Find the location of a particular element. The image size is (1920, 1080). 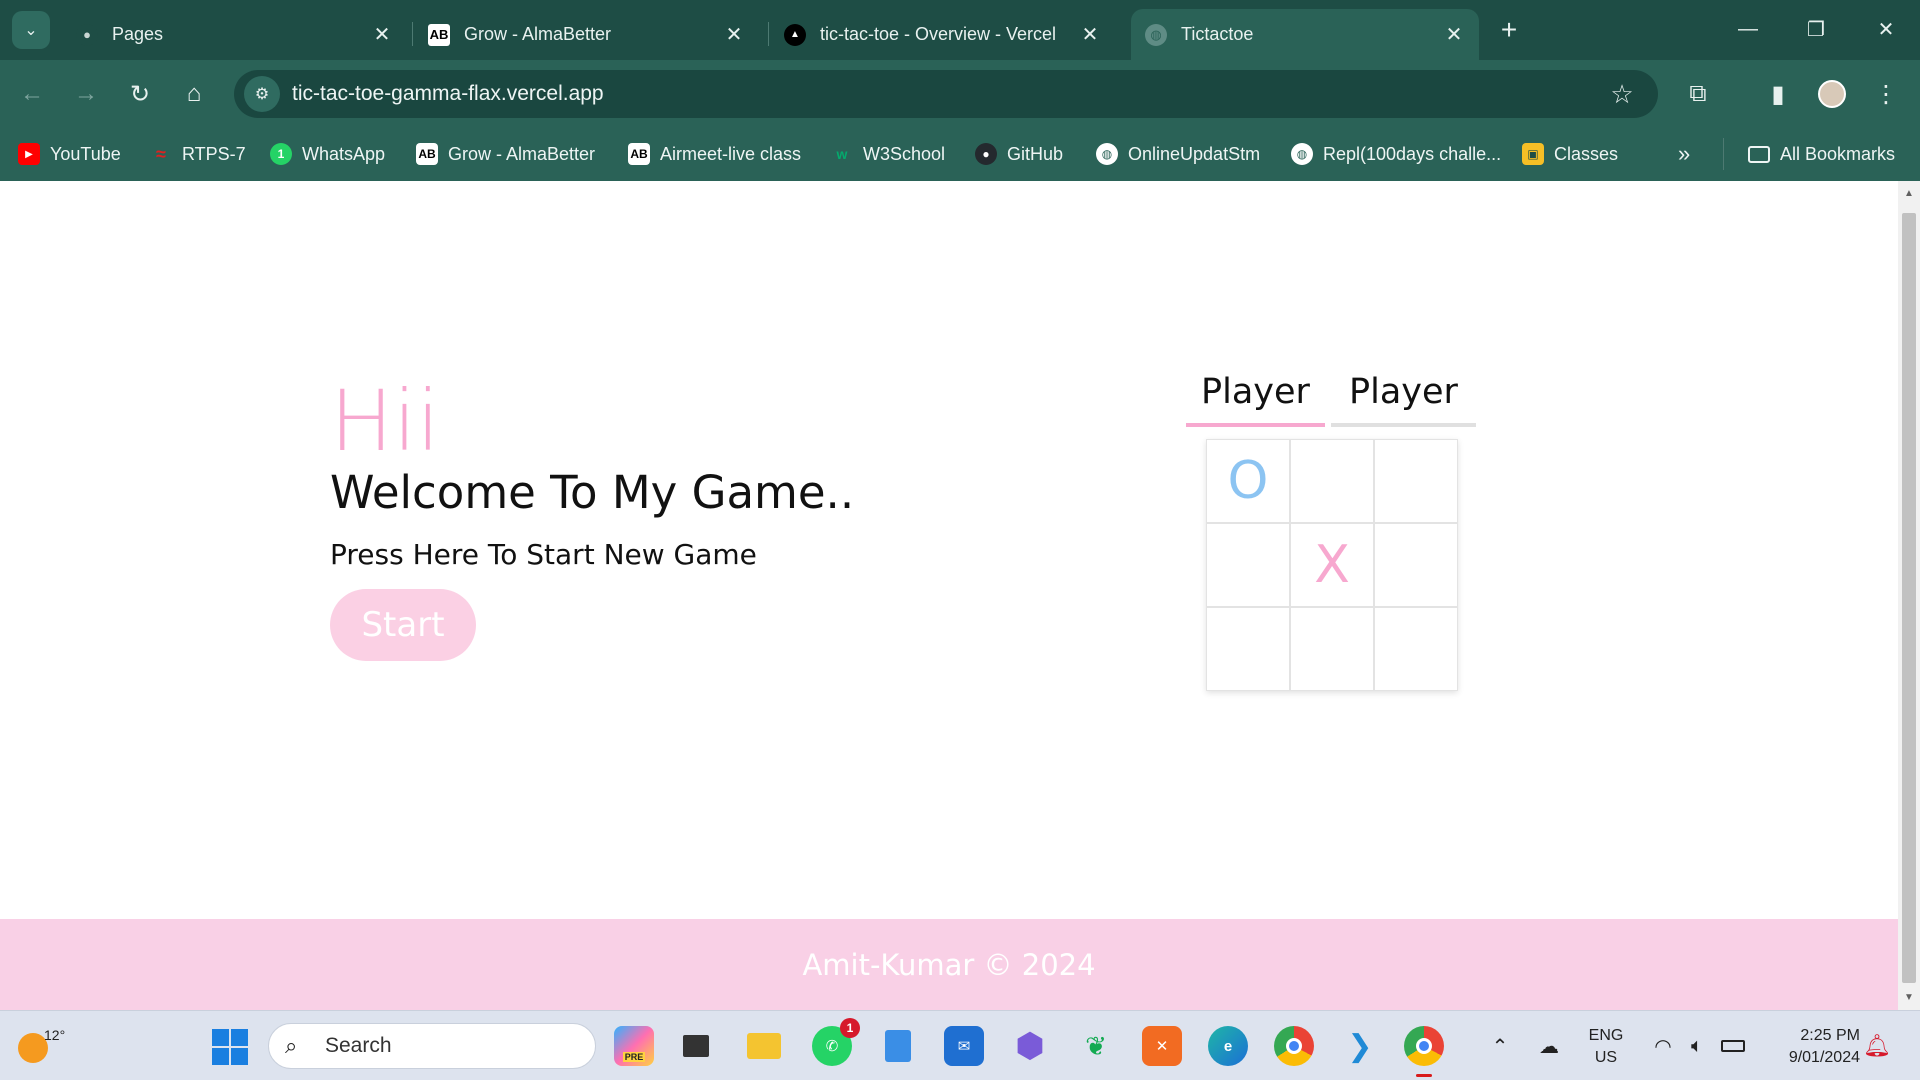

extensions-button: ⧉ is located at coordinates (1698, 94).